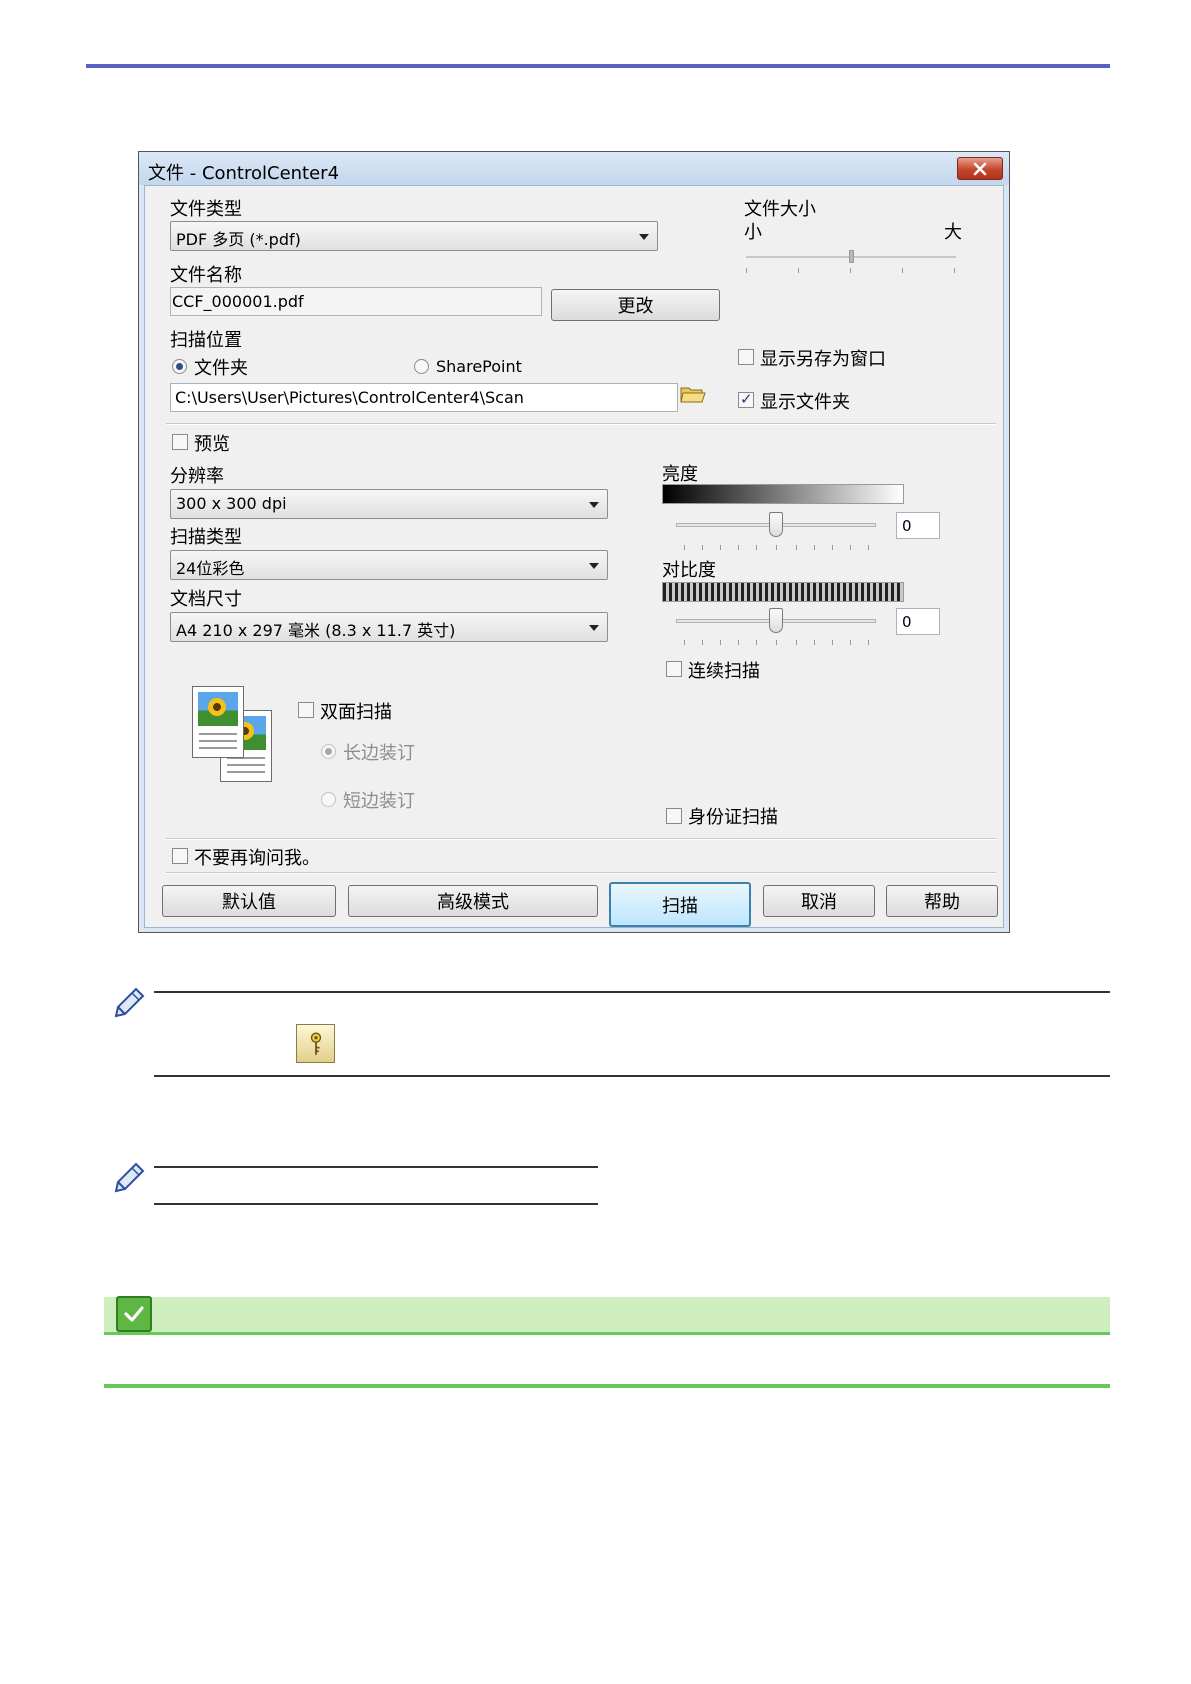 This screenshot has width=1191, height=1684. Describe the element at coordinates (217, 707) in the screenshot. I see `sunflower-icon` at that location.